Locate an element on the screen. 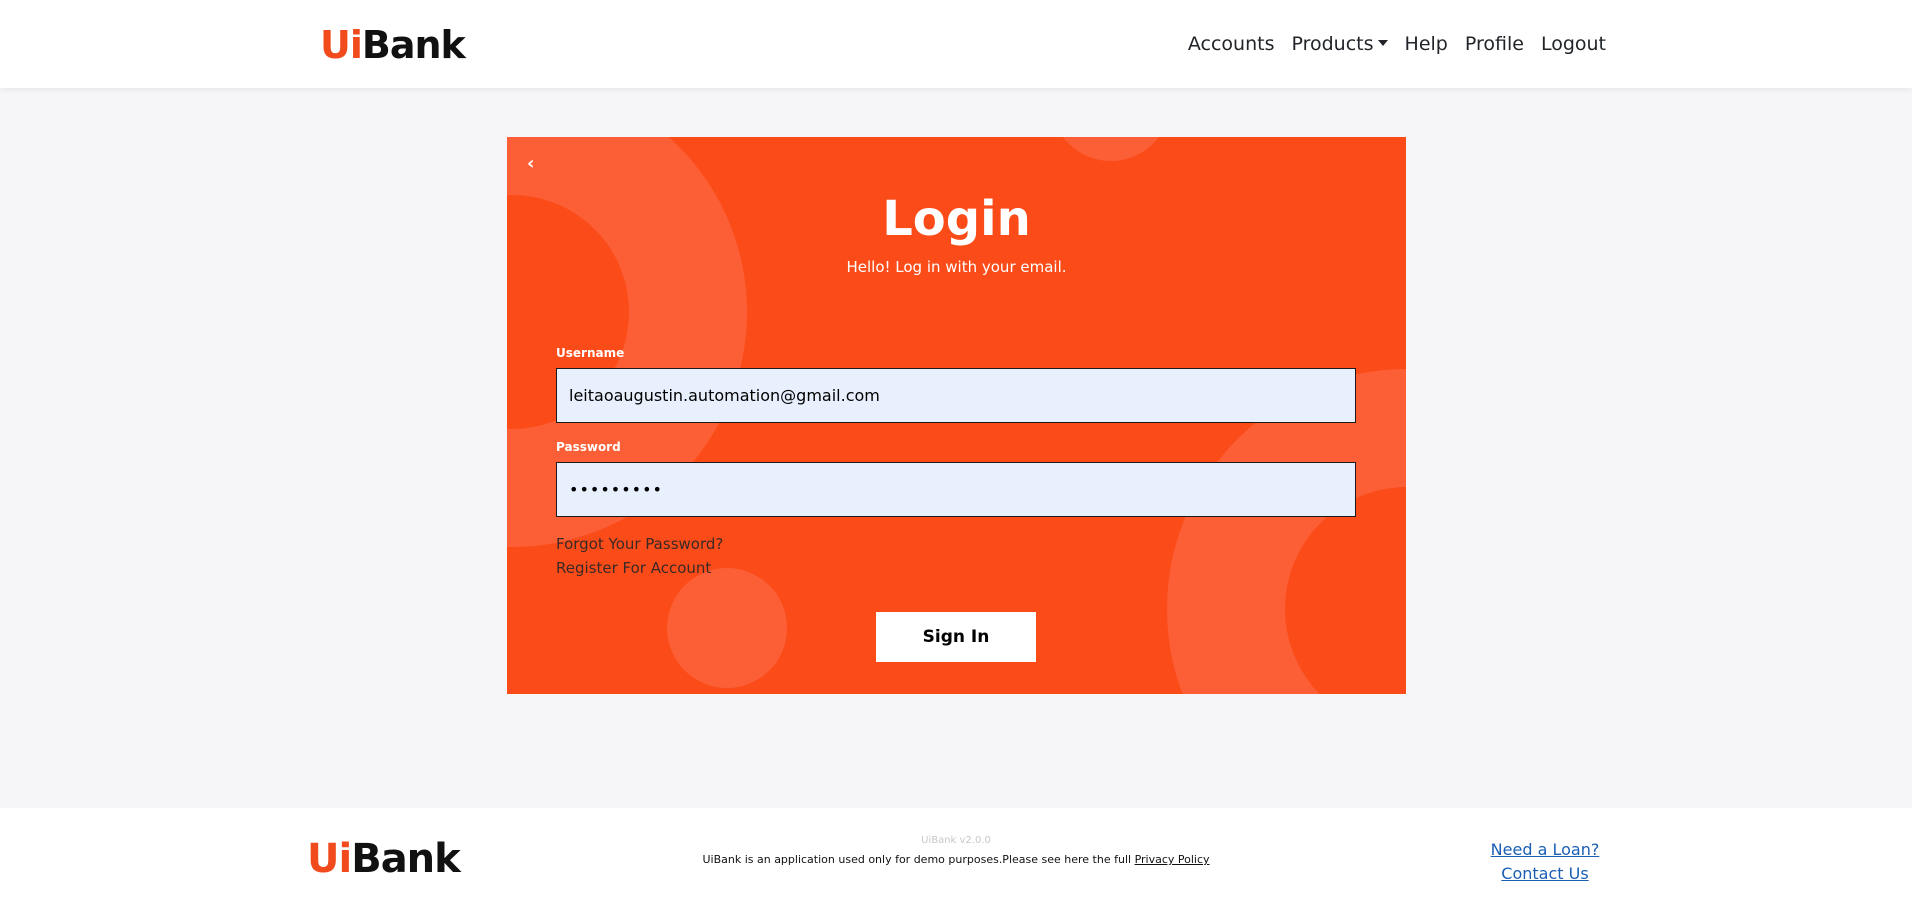  contact-us-link: Contact Us is located at coordinates (1545, 874).